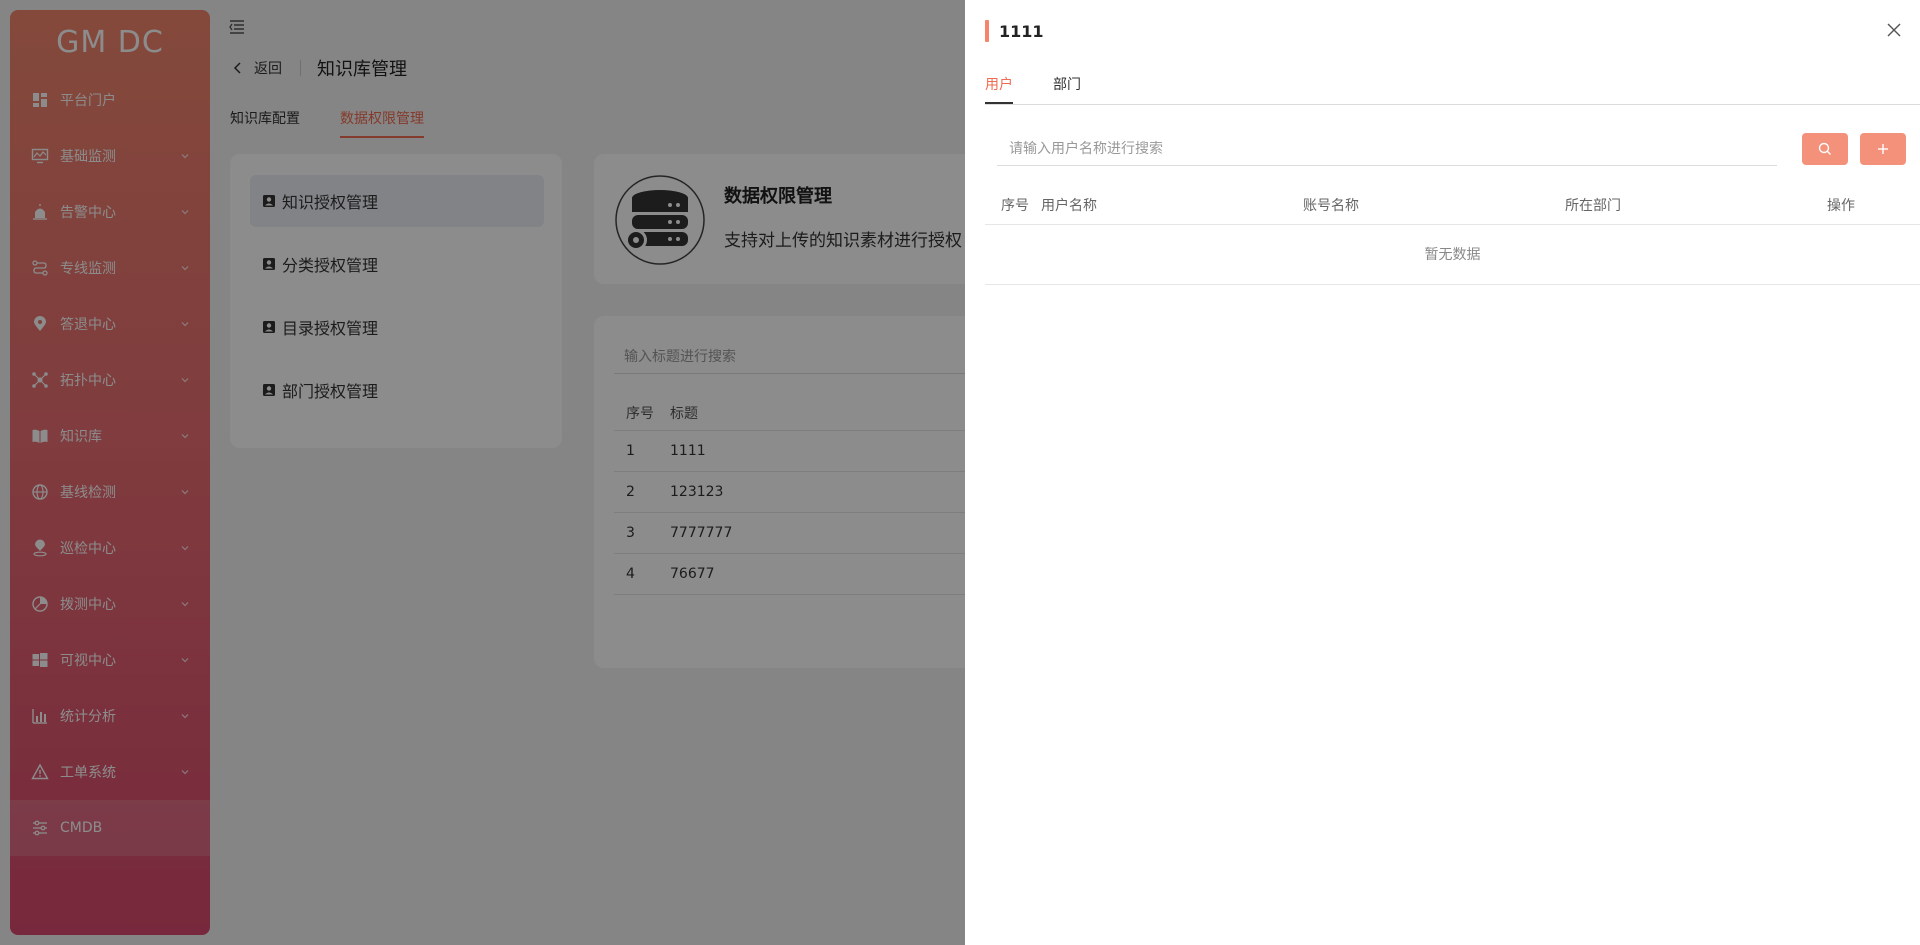 The image size is (1920, 945). I want to click on tab-users: 用户, so click(999, 89).